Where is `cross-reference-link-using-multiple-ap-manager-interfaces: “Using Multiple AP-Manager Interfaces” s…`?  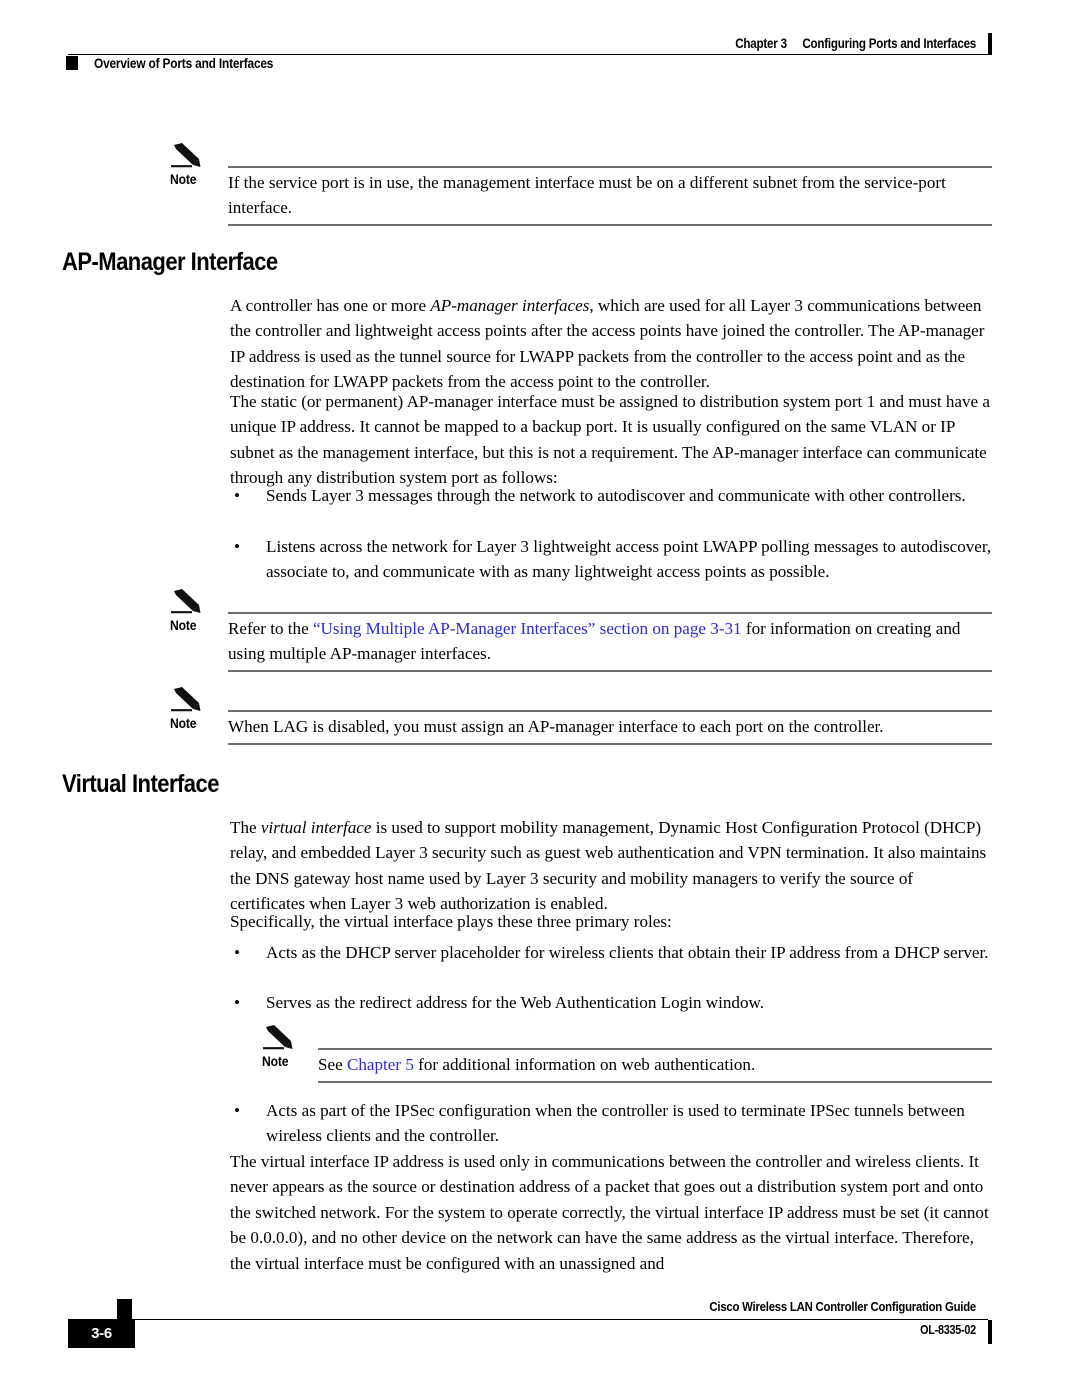
cross-reference-link-using-multiple-ap-manager-interfaces: “Using Multiple AP-Manager Interfaces” s… is located at coordinates (527, 628).